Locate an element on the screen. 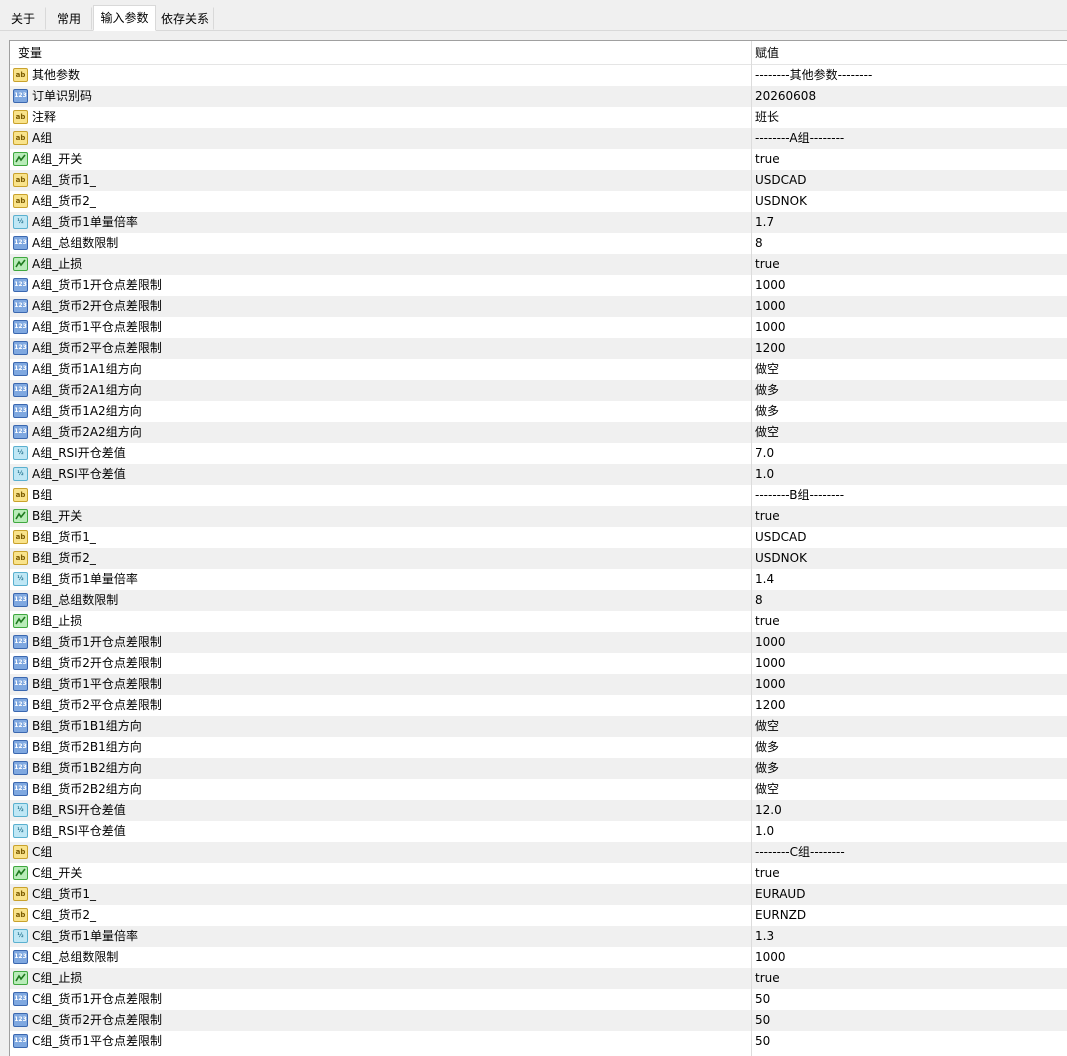  parameter-row: A组_开关 true is located at coordinates (538, 159).